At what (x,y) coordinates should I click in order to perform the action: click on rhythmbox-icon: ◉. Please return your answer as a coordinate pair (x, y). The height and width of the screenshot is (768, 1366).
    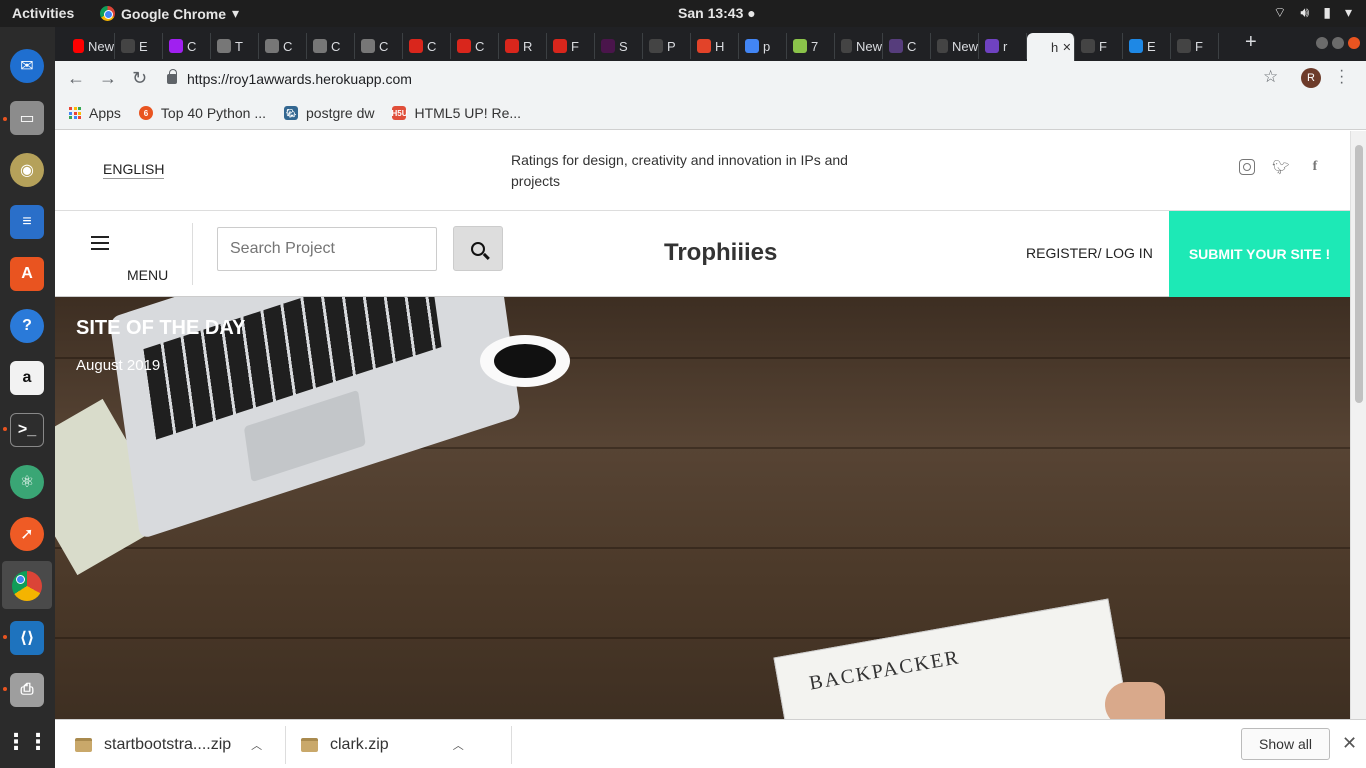
    Looking at the image, I should click on (27, 170).